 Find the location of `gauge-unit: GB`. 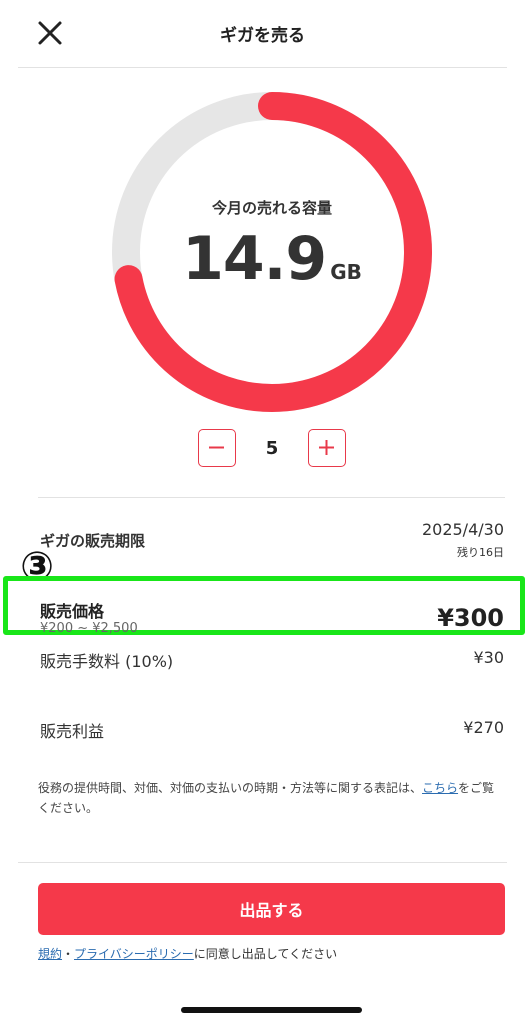

gauge-unit: GB is located at coordinates (346, 271).